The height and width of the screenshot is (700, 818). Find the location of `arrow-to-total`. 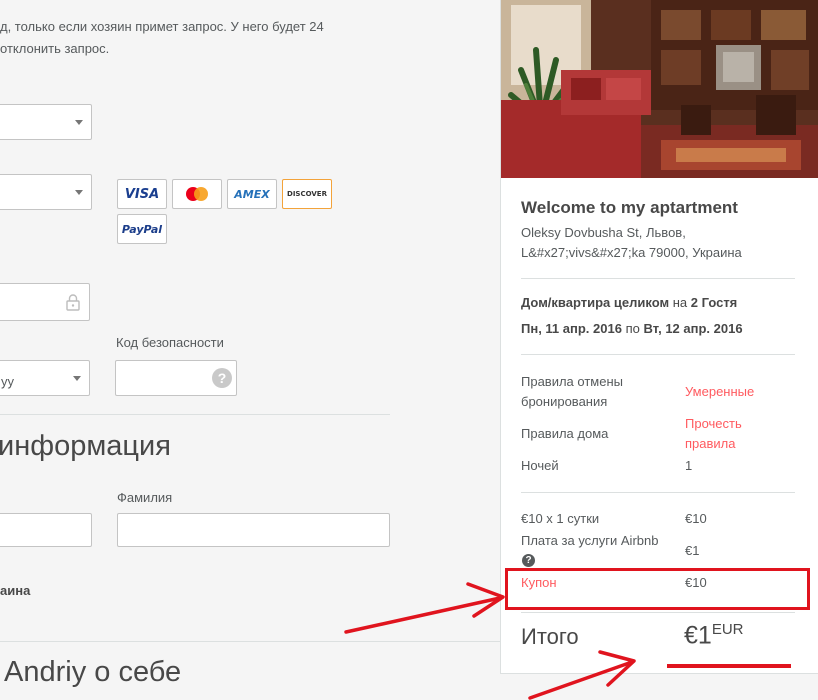

arrow-to-total is located at coordinates (581, 680).